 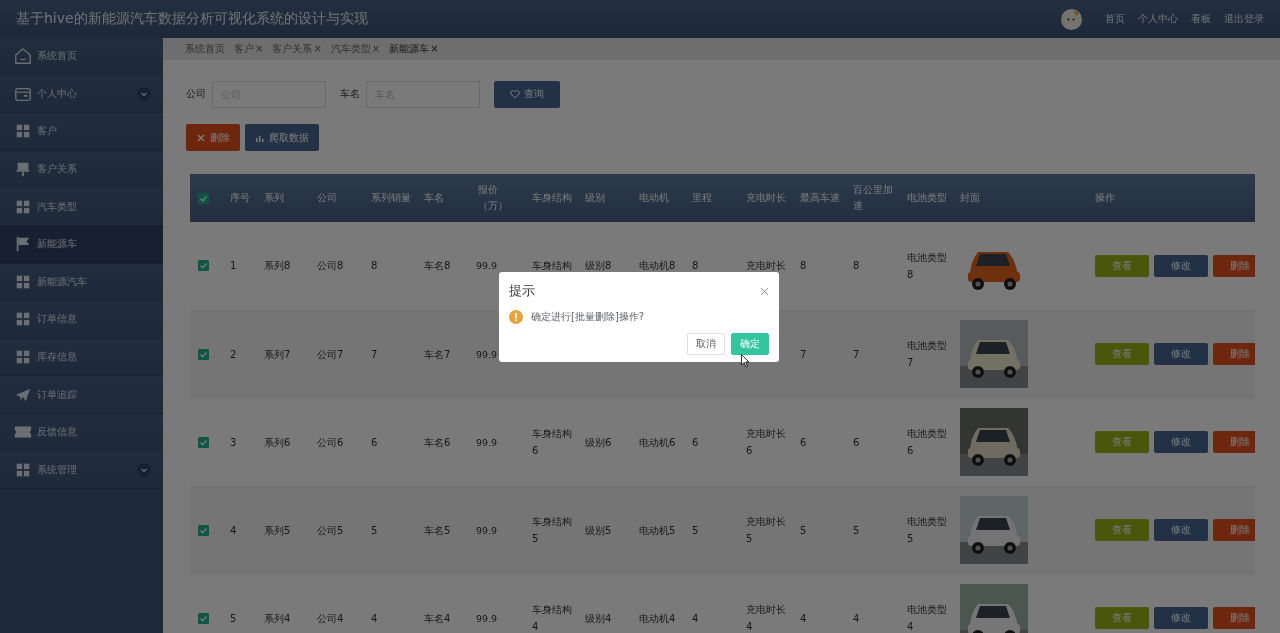 What do you see at coordinates (274, 197) in the screenshot?
I see `column-header: 系列` at bounding box center [274, 197].